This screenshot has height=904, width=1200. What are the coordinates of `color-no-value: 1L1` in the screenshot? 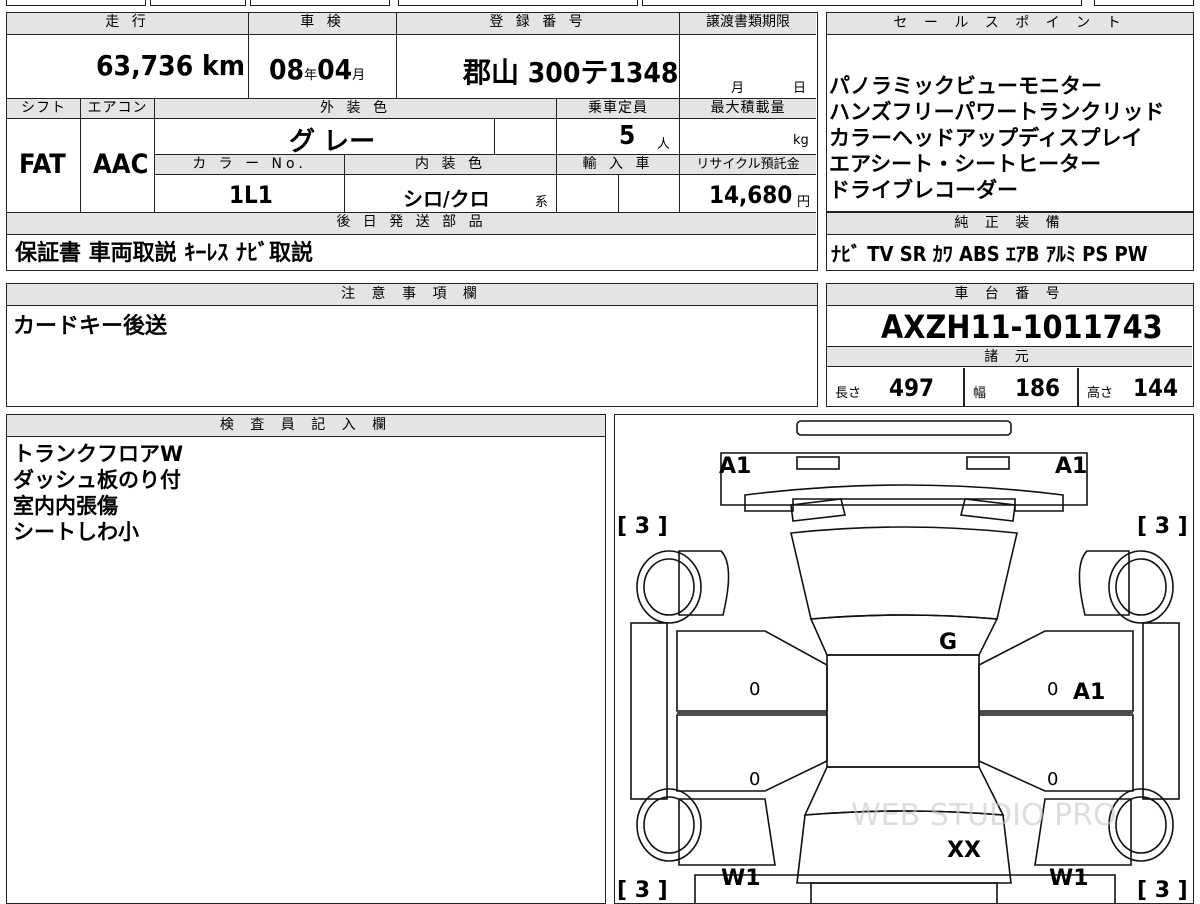 It's located at (251, 195).